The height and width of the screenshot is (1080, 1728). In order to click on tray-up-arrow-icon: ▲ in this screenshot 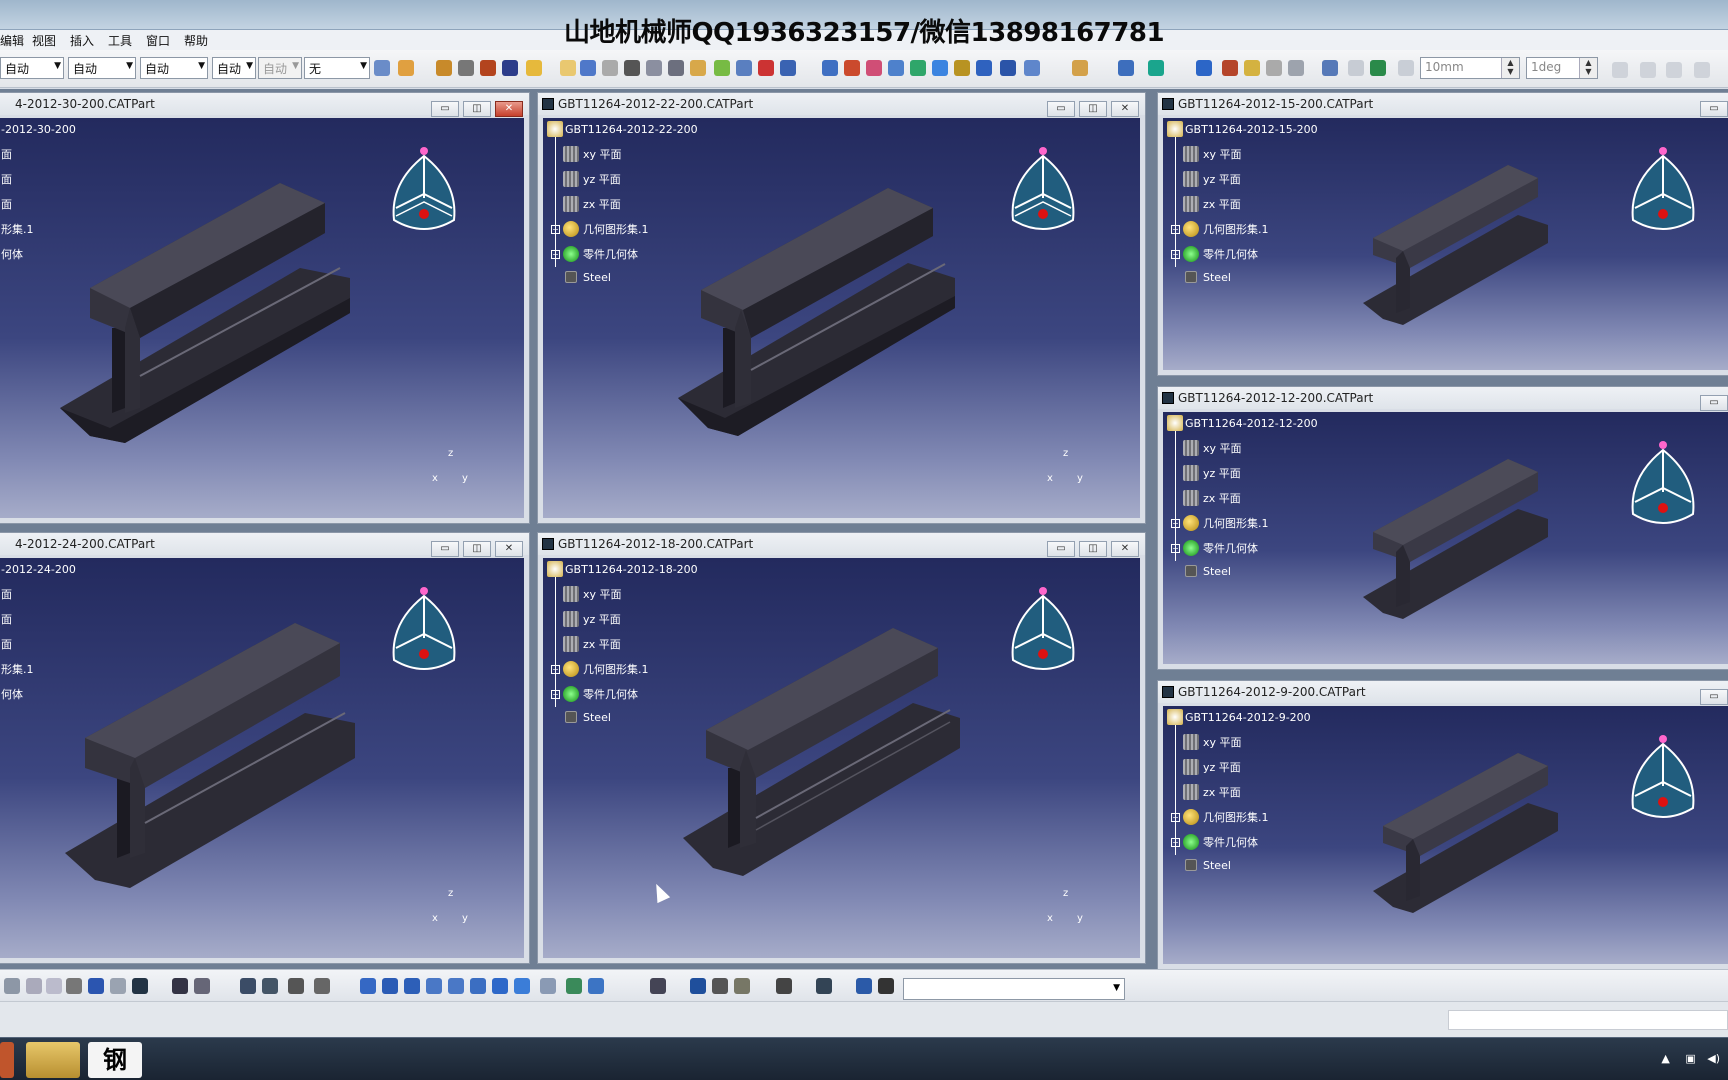, I will do `click(1665, 1058)`.